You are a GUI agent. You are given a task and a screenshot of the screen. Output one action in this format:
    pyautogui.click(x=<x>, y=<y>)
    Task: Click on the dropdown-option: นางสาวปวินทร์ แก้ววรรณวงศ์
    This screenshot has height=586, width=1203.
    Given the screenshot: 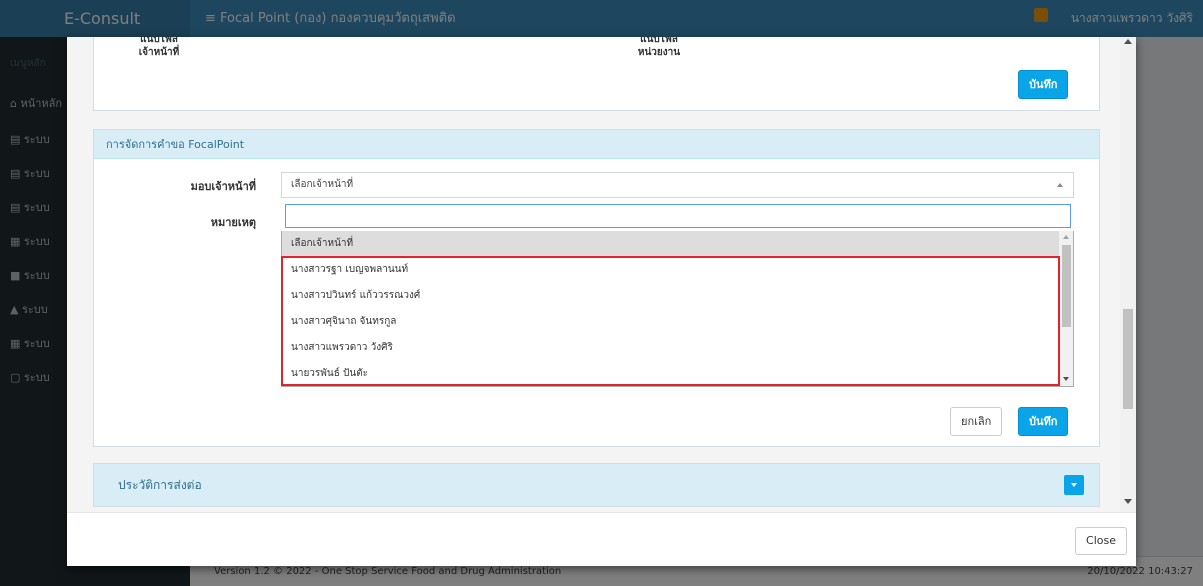 What is the action you would take?
    pyautogui.click(x=670, y=296)
    